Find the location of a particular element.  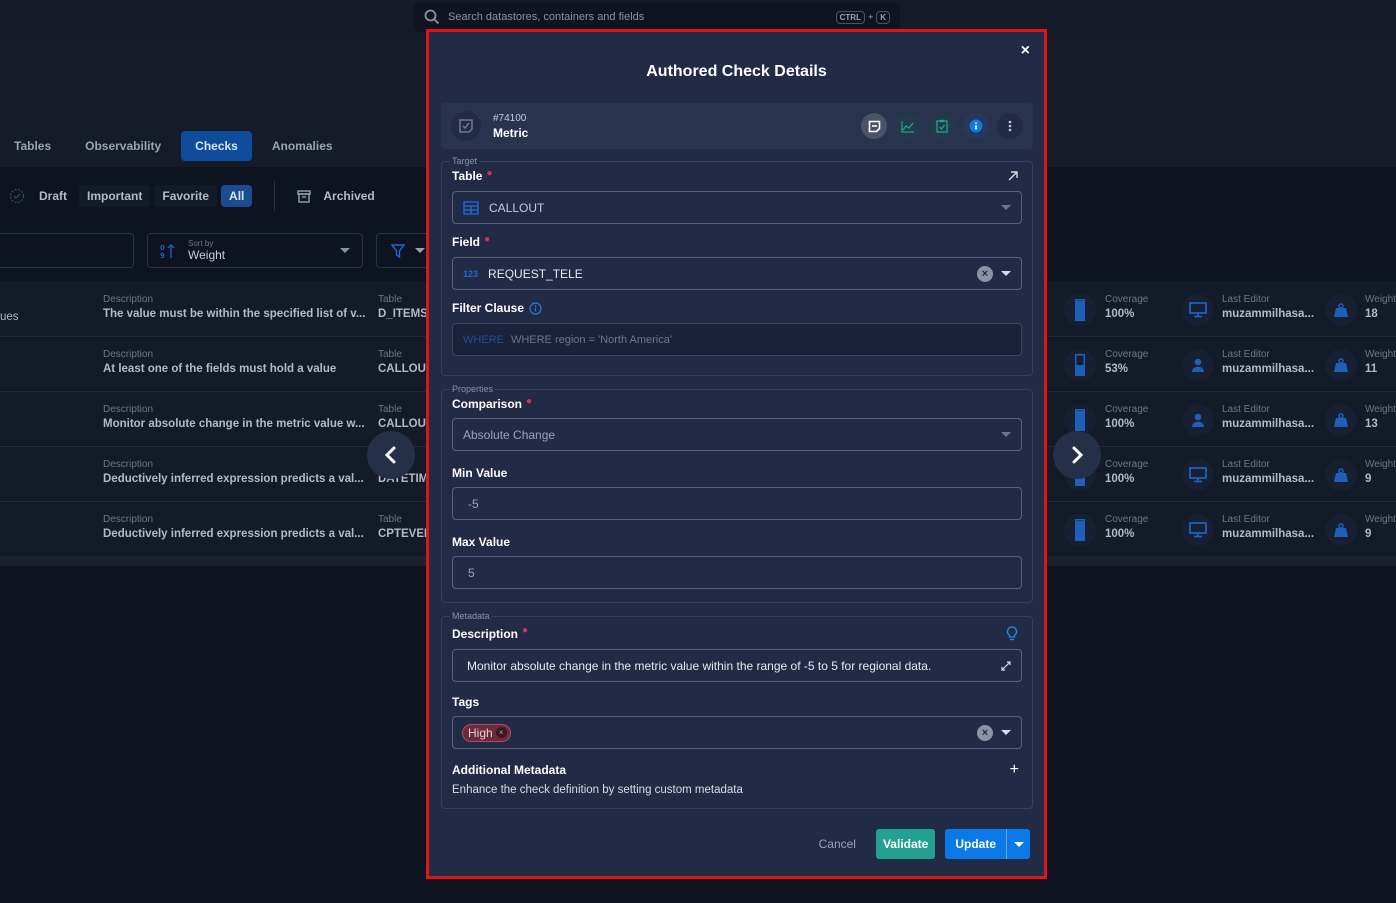

more-options-button is located at coordinates (1010, 126).